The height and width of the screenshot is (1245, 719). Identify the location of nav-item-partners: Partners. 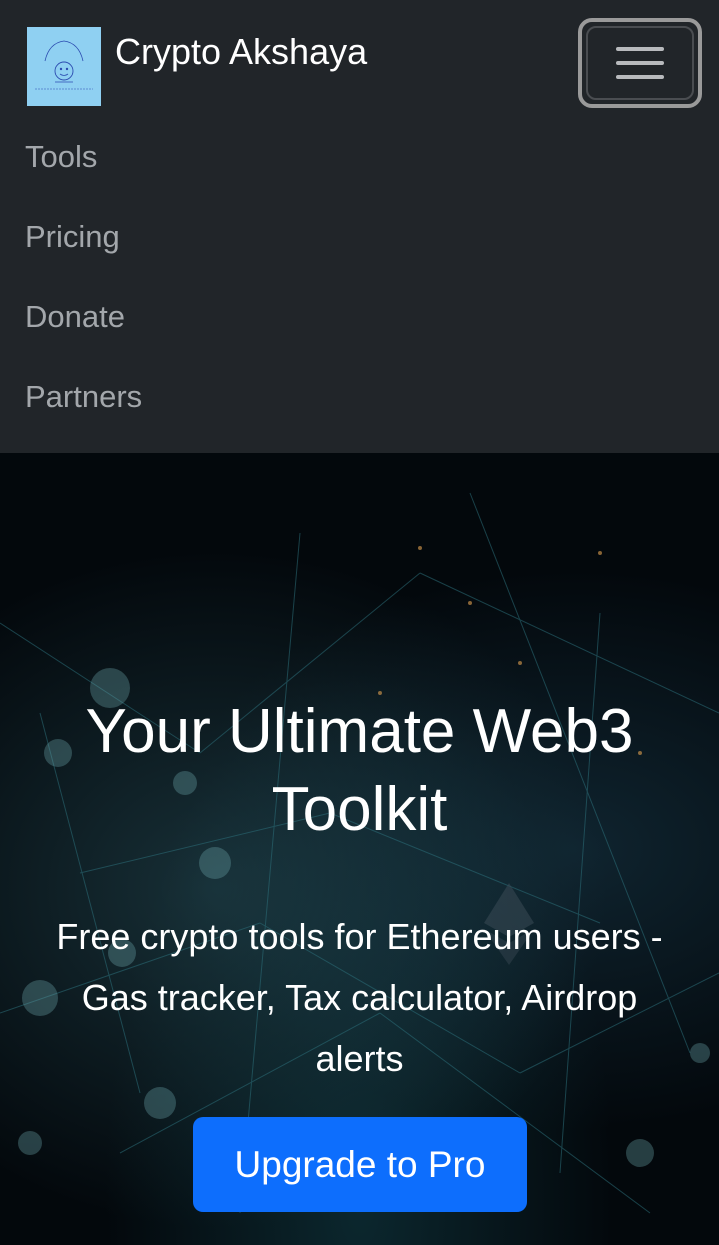
(83, 417).